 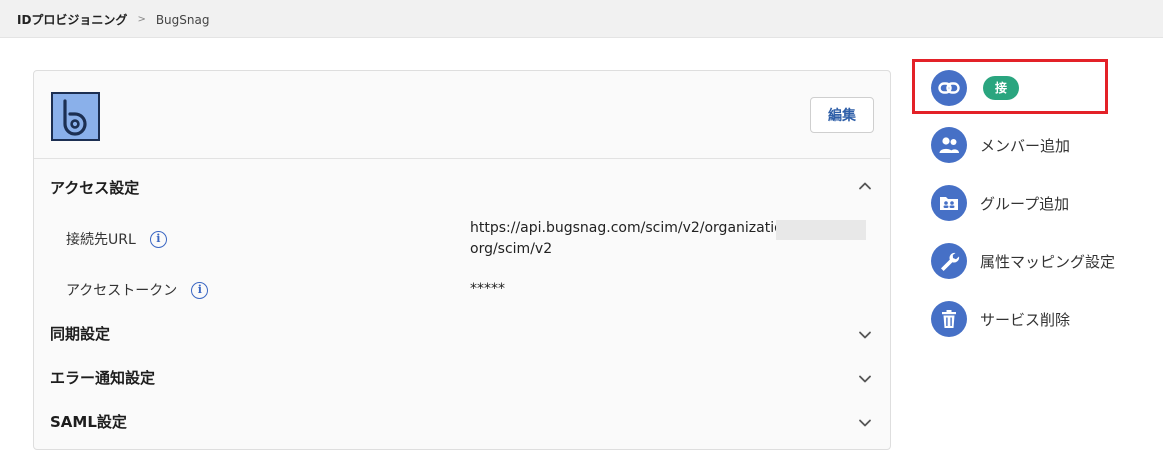 What do you see at coordinates (88, 421) in the screenshot?
I see `section-saml-settings: SAML設定` at bounding box center [88, 421].